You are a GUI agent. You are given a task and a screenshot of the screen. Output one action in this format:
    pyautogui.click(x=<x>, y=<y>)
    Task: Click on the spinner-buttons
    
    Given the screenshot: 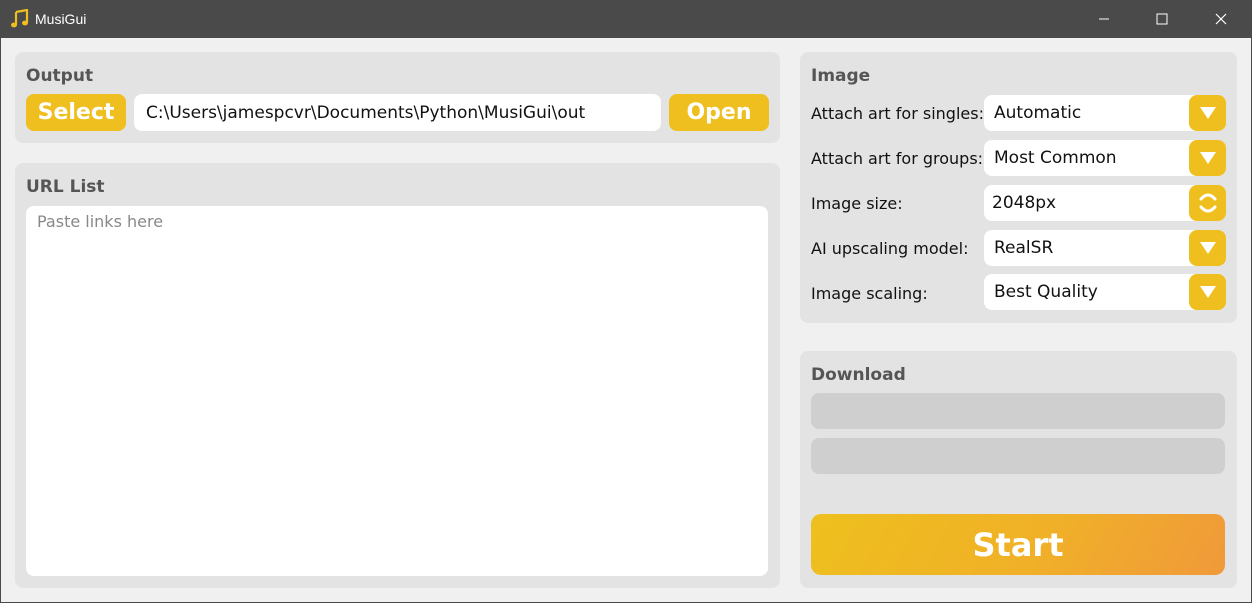 What is the action you would take?
    pyautogui.click(x=1207, y=203)
    